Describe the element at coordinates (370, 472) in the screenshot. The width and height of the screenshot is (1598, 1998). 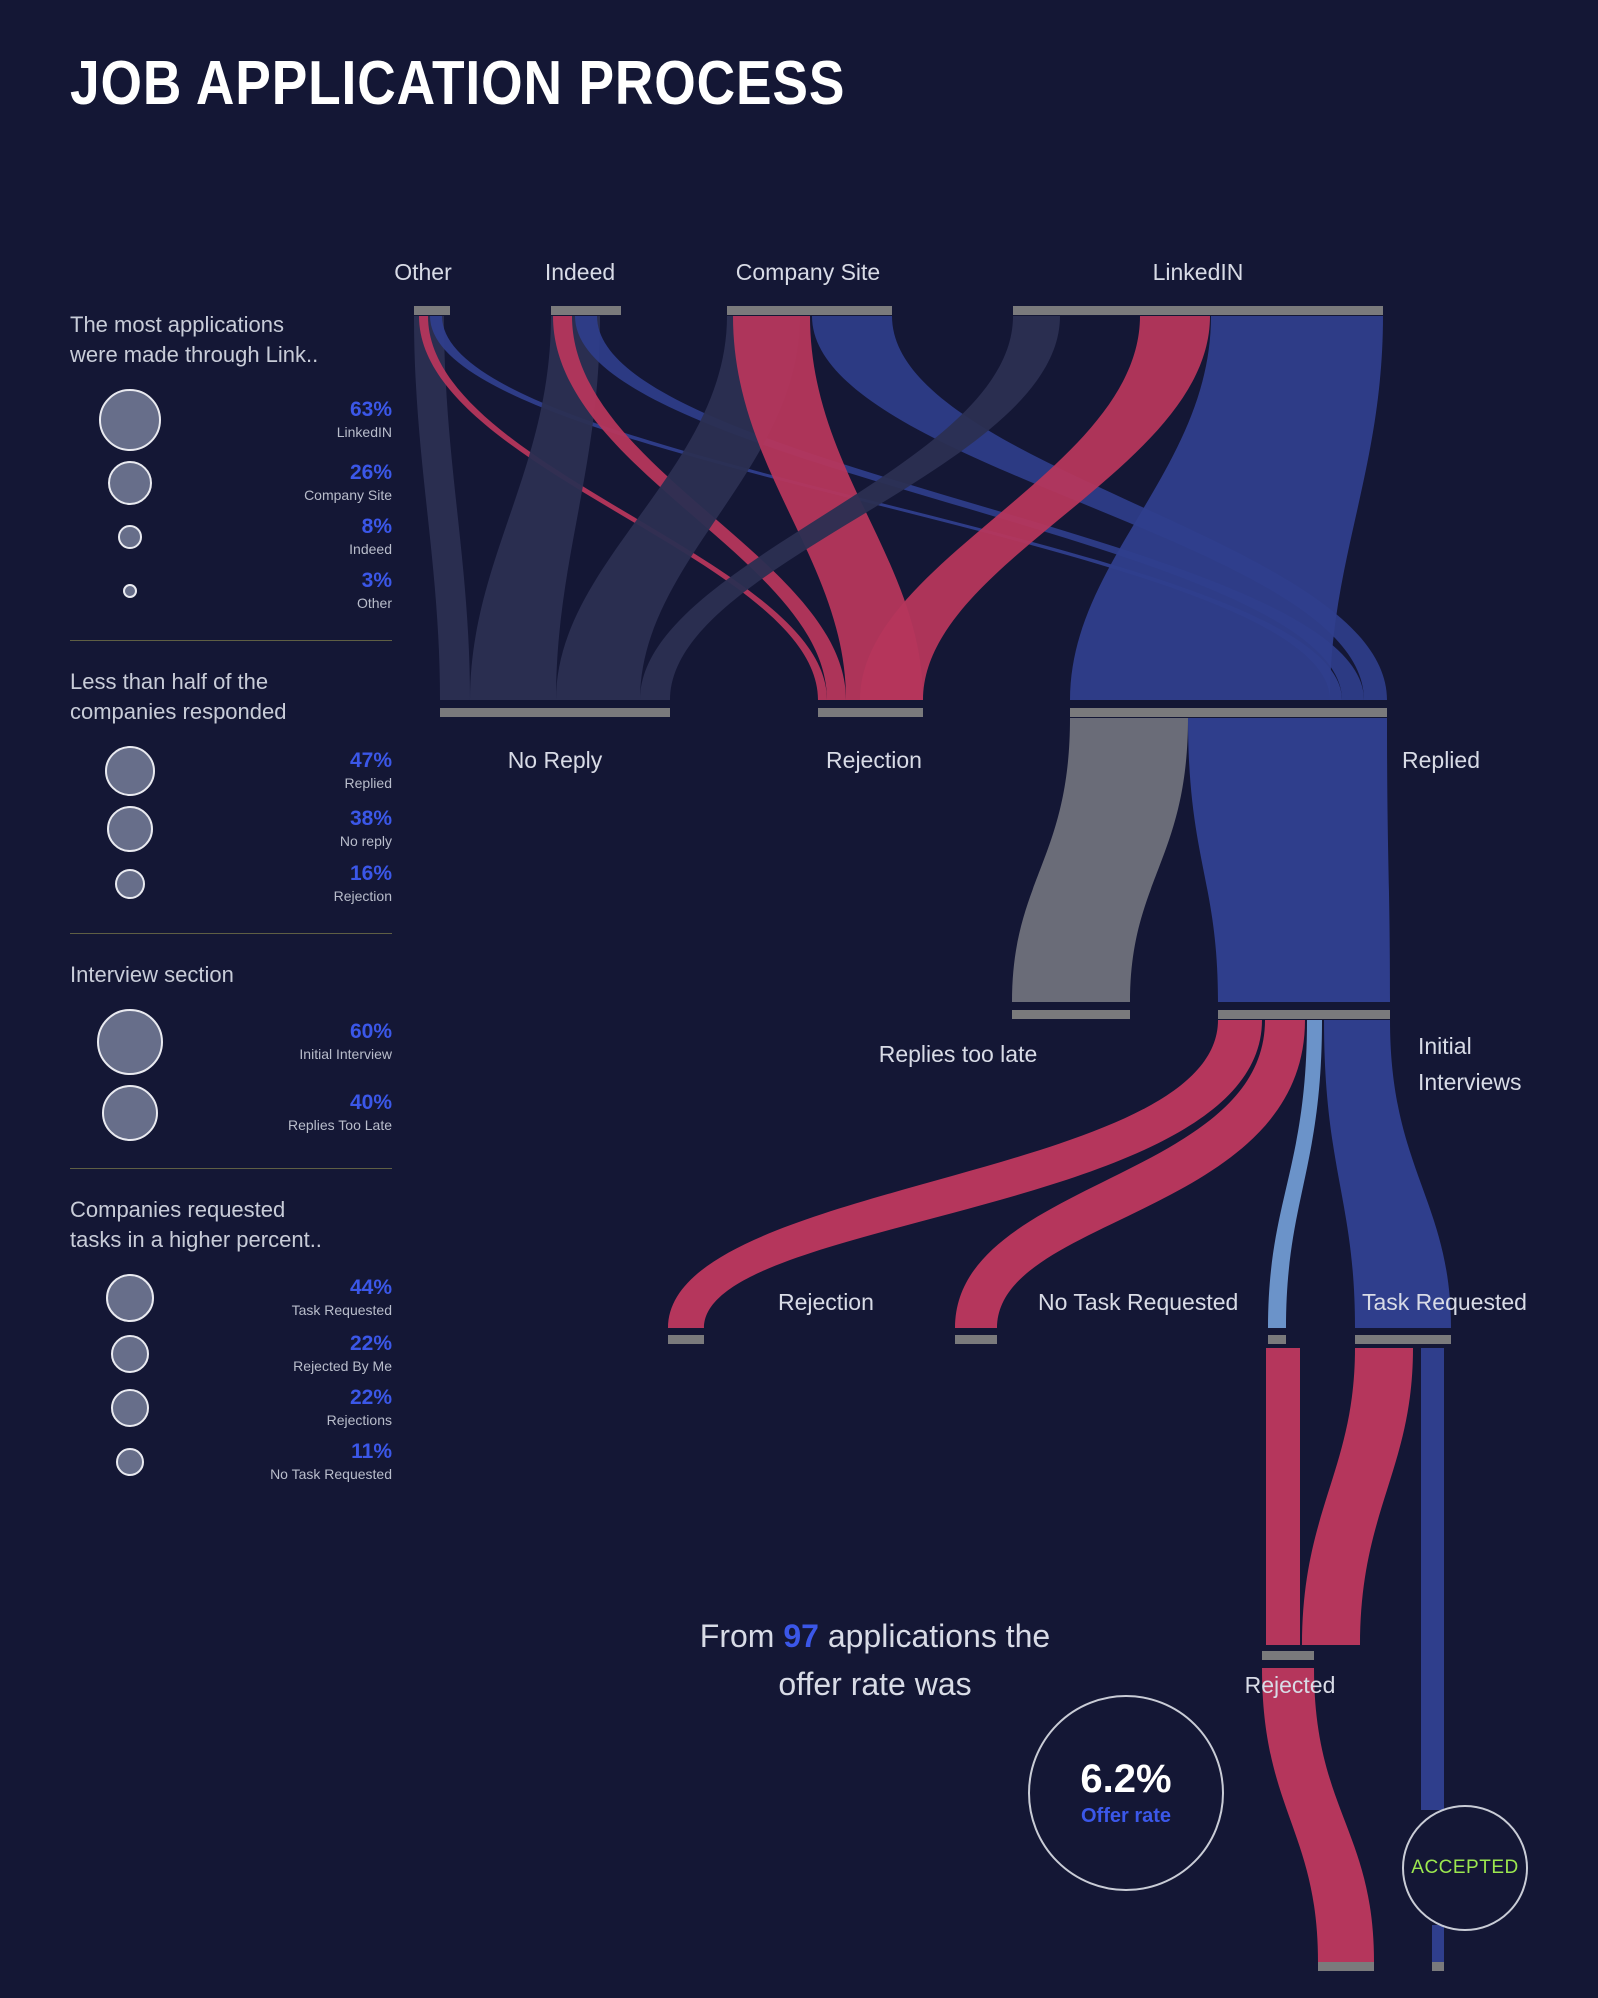
I see `legend-percent: 26%` at that location.